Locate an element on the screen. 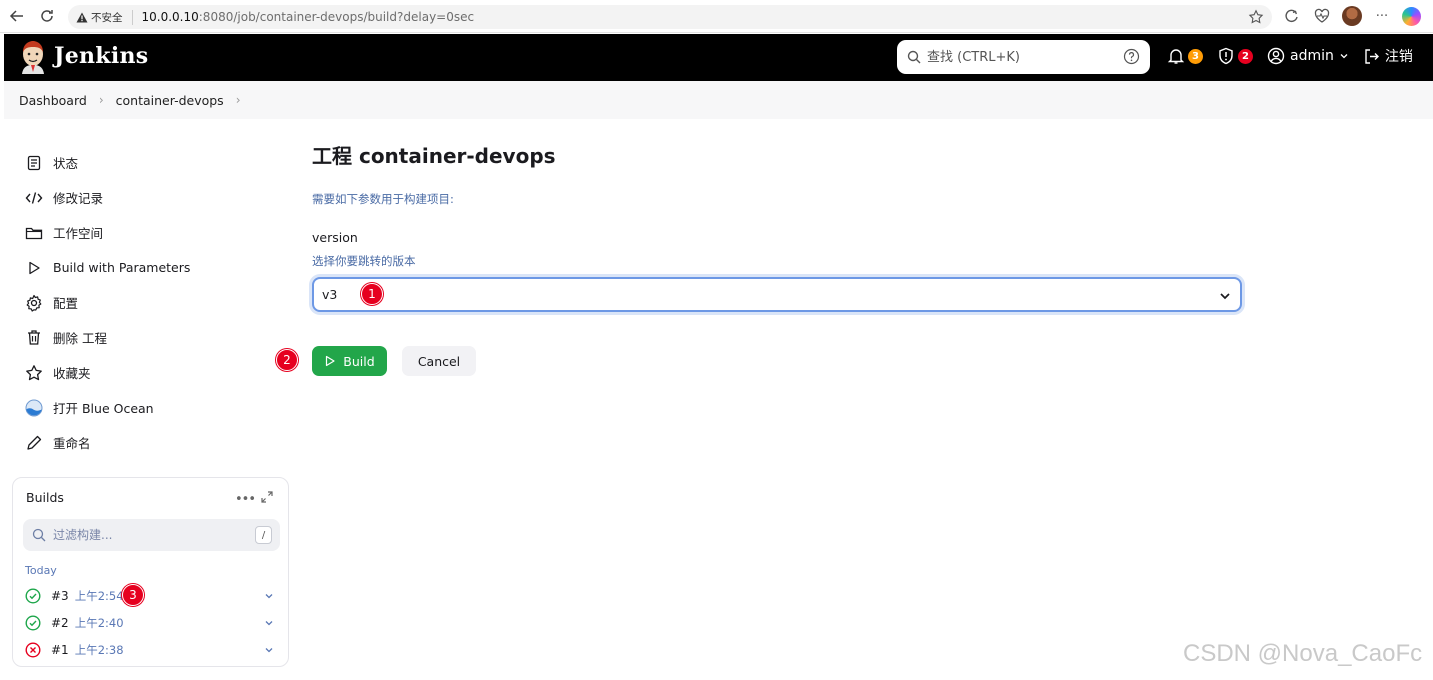 Image resolution: width=1433 pixels, height=680 pixels. user-name: admin is located at coordinates (1312, 56).